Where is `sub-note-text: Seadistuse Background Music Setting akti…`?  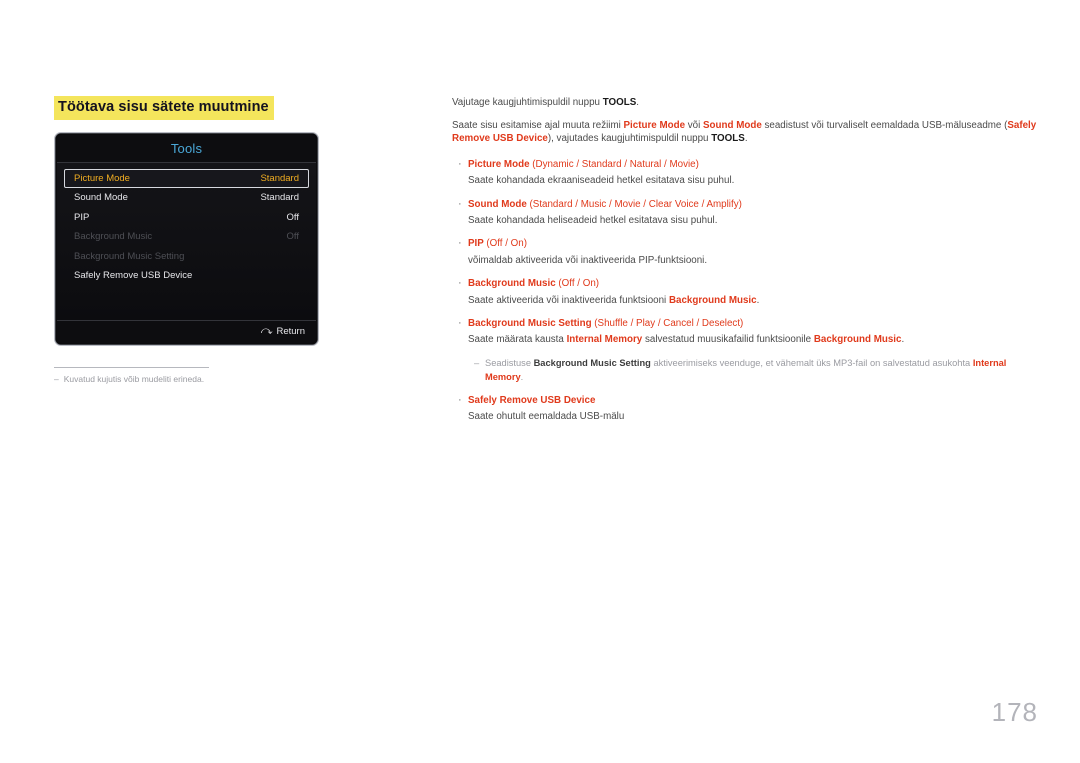
sub-note-text: Seadistuse Background Music Setting akti… is located at coordinates (761, 370).